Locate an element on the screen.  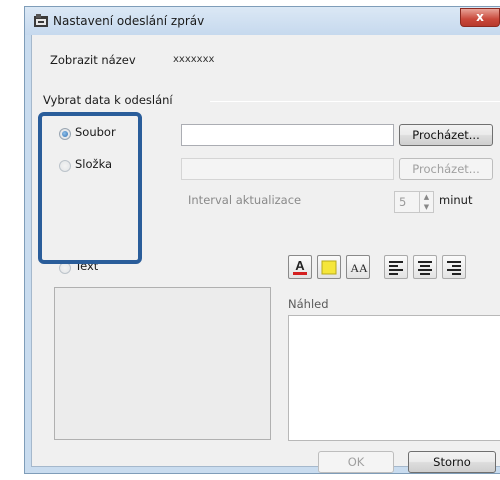
font-size-button: AA is located at coordinates (358, 267).